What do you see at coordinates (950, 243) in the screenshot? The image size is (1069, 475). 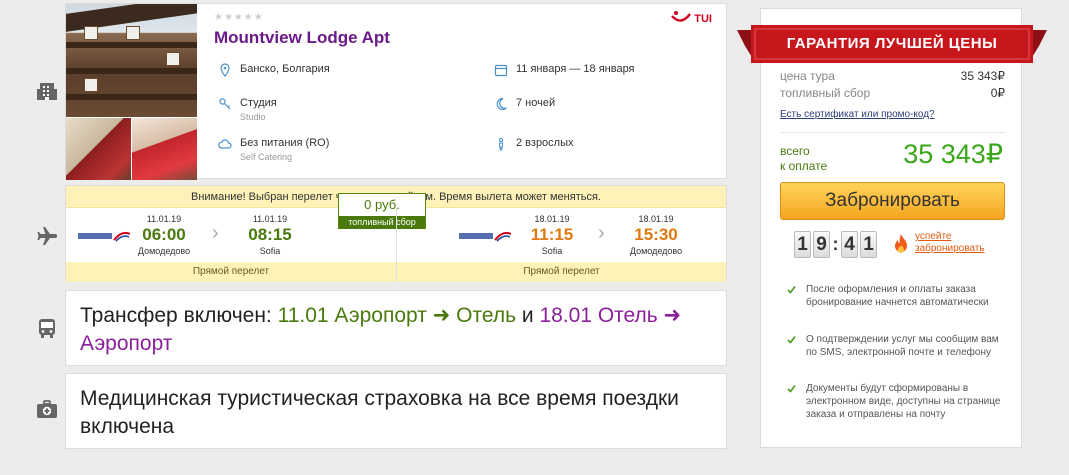 I see `hurry-link: успейте забронировать` at bounding box center [950, 243].